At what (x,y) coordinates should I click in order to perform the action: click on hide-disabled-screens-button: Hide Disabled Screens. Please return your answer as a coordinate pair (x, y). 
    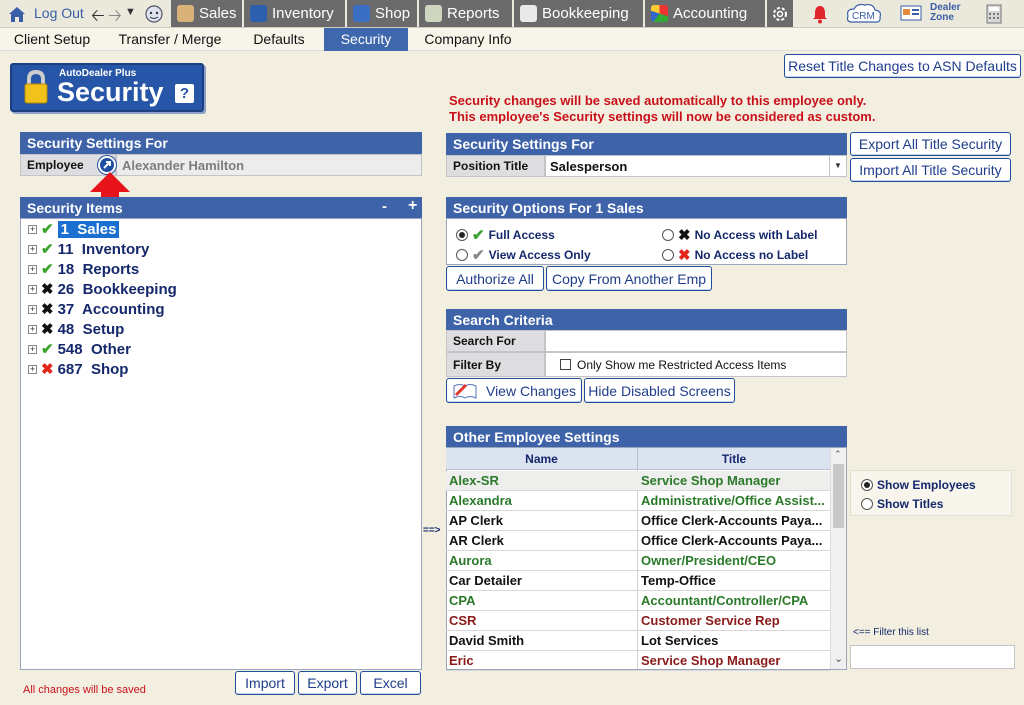
    Looking at the image, I should click on (659, 390).